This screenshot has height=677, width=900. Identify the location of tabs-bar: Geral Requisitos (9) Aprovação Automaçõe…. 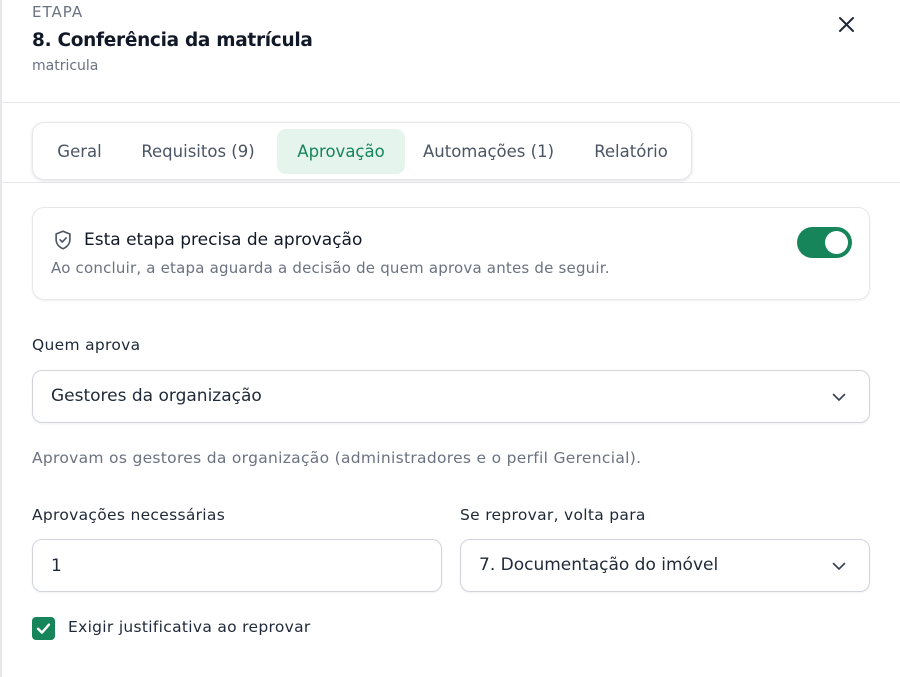
(450, 143).